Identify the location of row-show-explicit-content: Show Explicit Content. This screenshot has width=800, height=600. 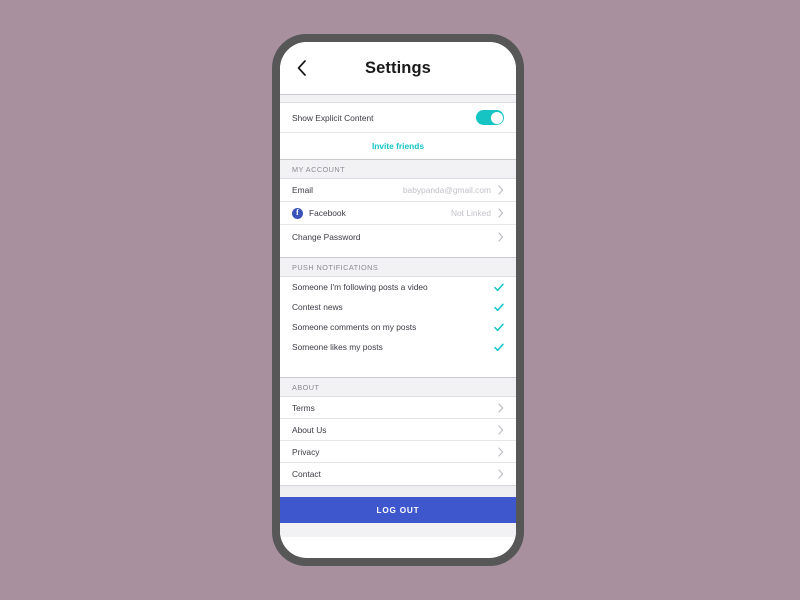
(398, 118).